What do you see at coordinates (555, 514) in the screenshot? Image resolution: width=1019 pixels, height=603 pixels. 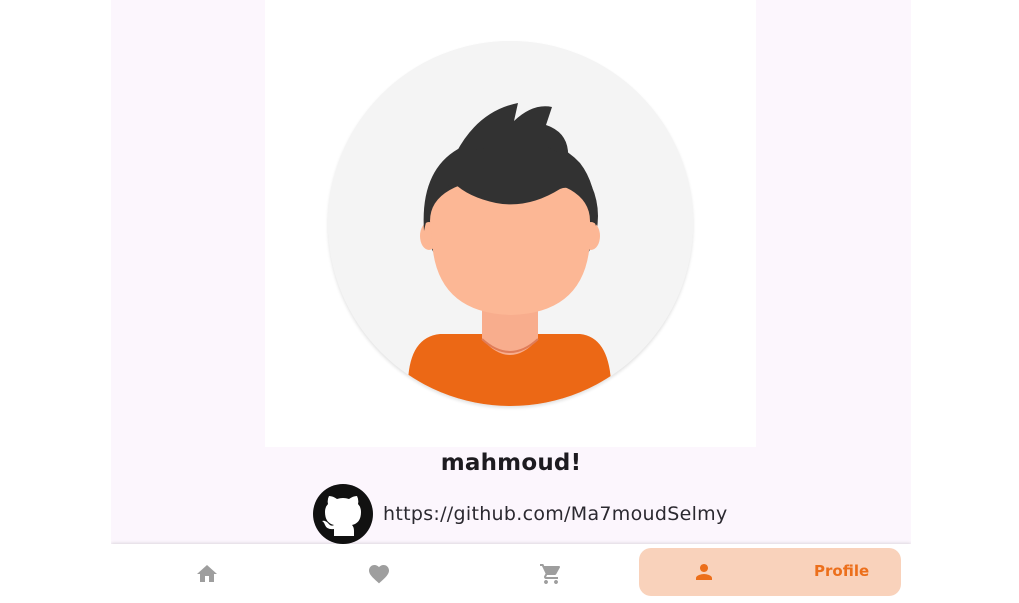 I see `github-link: https://github.com/Ma7moudSelmy` at bounding box center [555, 514].